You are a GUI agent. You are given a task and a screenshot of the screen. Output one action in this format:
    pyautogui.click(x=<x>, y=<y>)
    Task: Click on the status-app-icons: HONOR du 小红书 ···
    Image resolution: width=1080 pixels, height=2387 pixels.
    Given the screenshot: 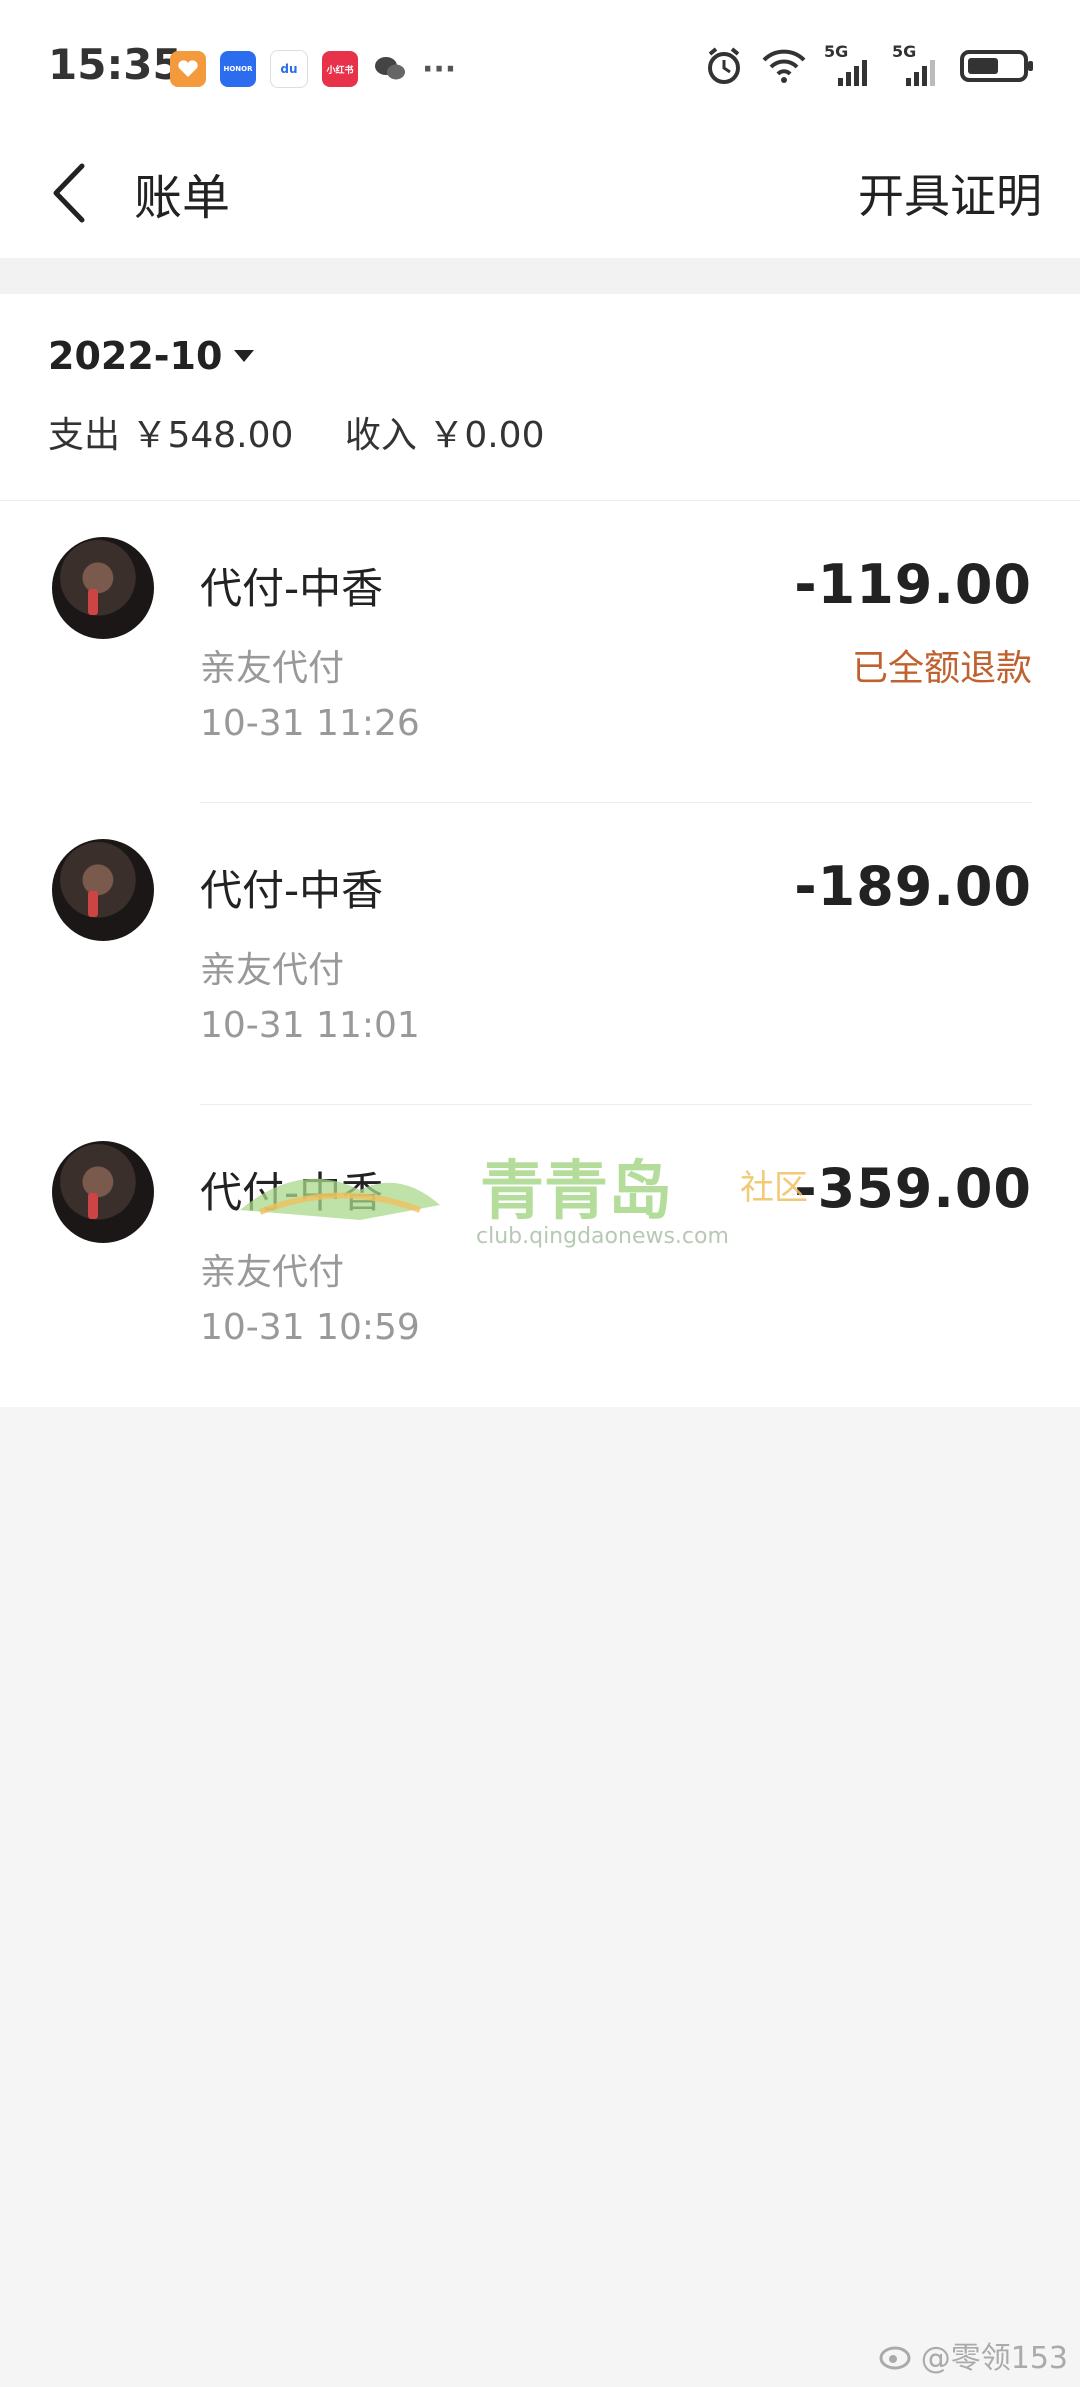 What is the action you would take?
    pyautogui.click(x=313, y=69)
    